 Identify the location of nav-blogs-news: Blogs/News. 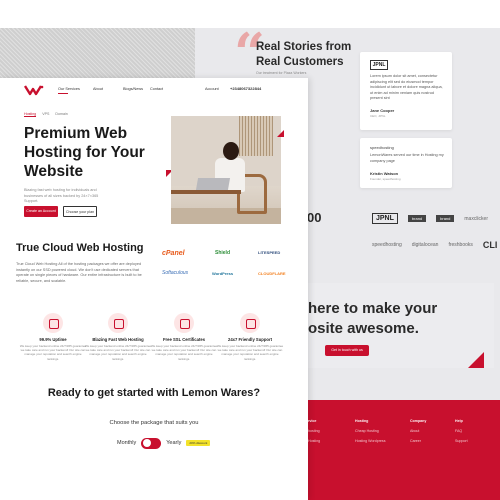
(133, 89).